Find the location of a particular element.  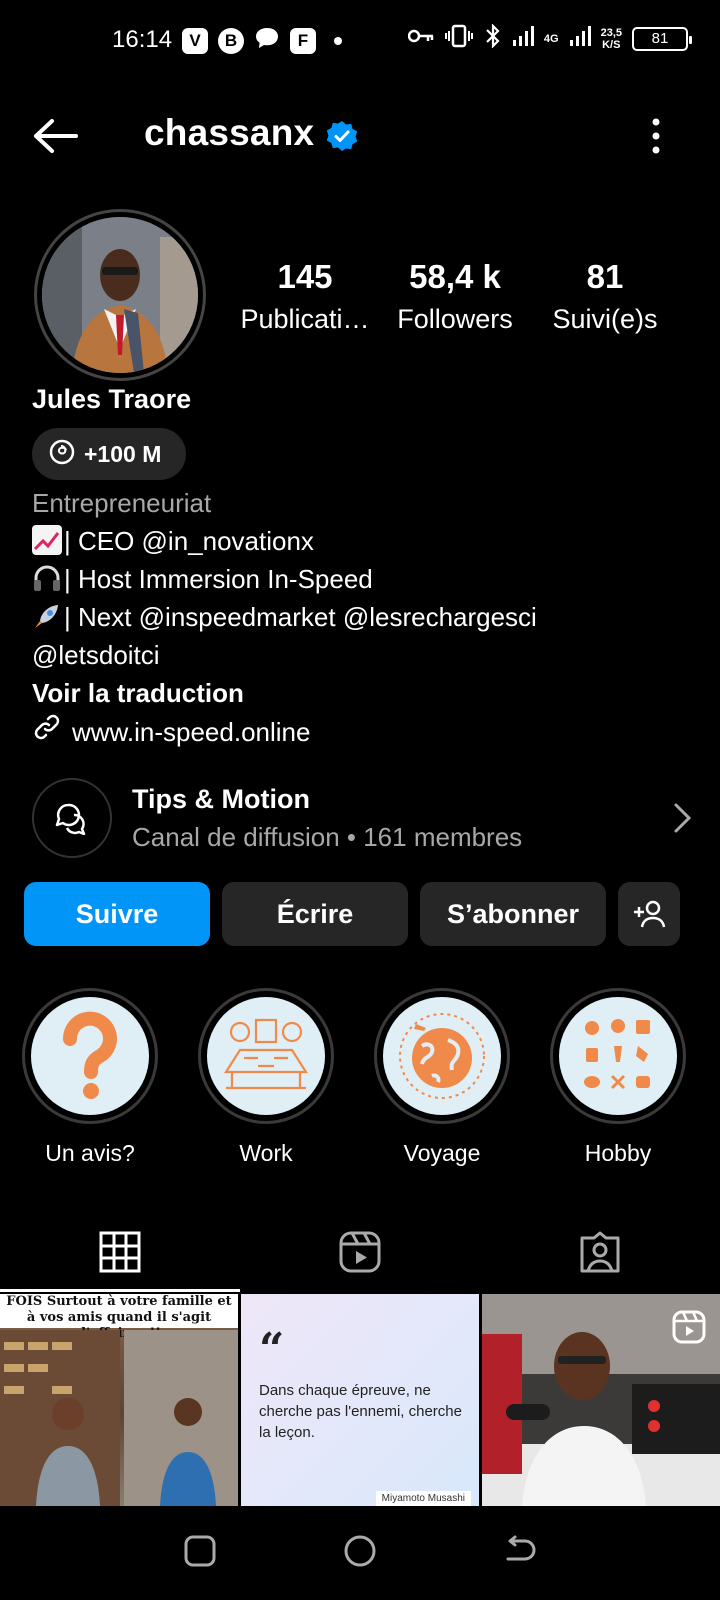

post-quote-author: Miyamoto Musashi is located at coordinates (423, 1498).